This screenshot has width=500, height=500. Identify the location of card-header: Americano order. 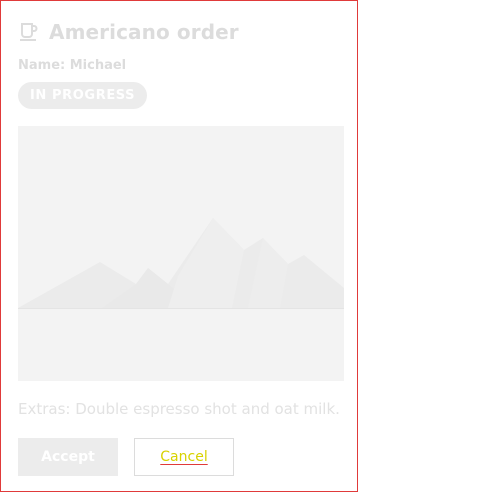
(128, 32).